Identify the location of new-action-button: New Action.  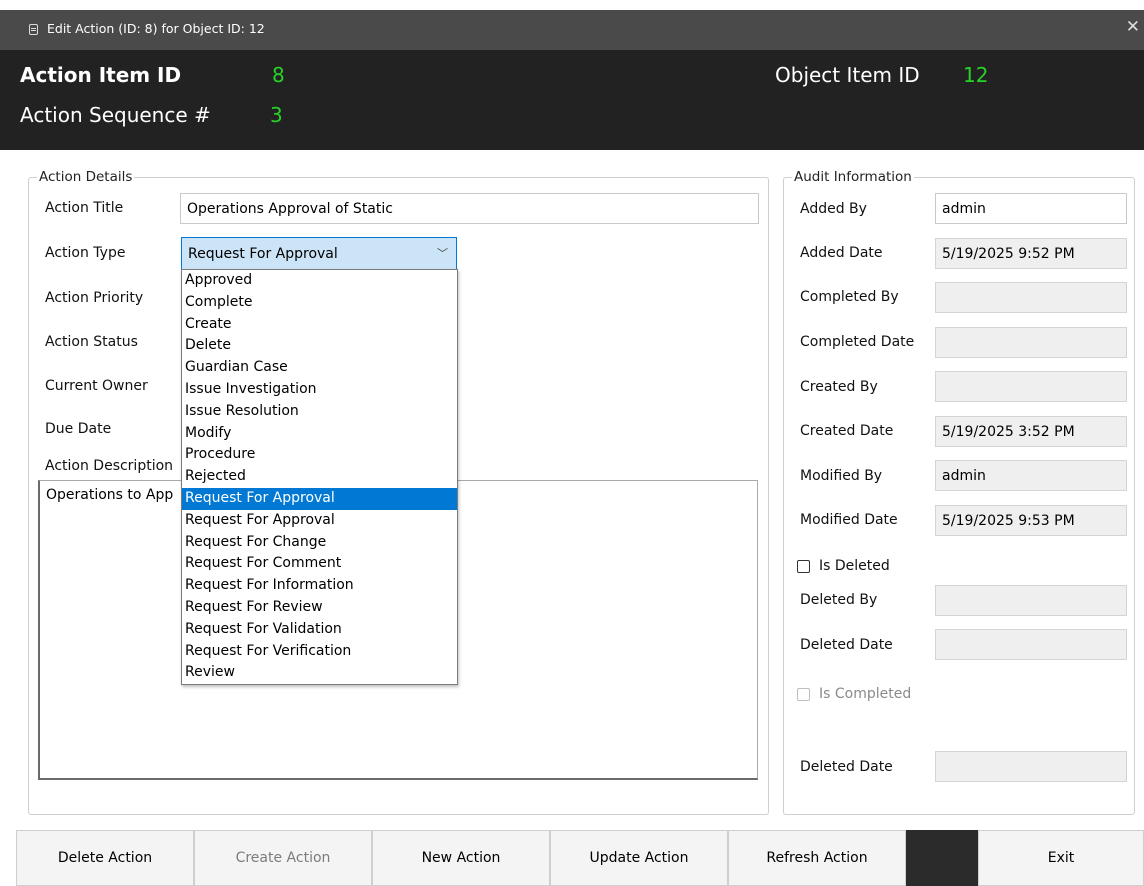
(461, 858).